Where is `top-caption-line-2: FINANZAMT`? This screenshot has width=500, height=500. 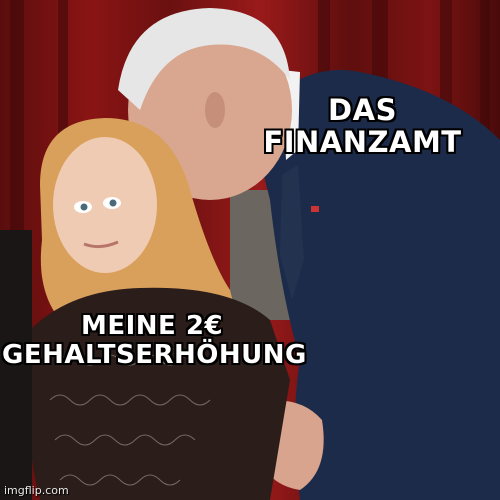 top-caption-line-2: FINANZAMT is located at coordinates (362, 142).